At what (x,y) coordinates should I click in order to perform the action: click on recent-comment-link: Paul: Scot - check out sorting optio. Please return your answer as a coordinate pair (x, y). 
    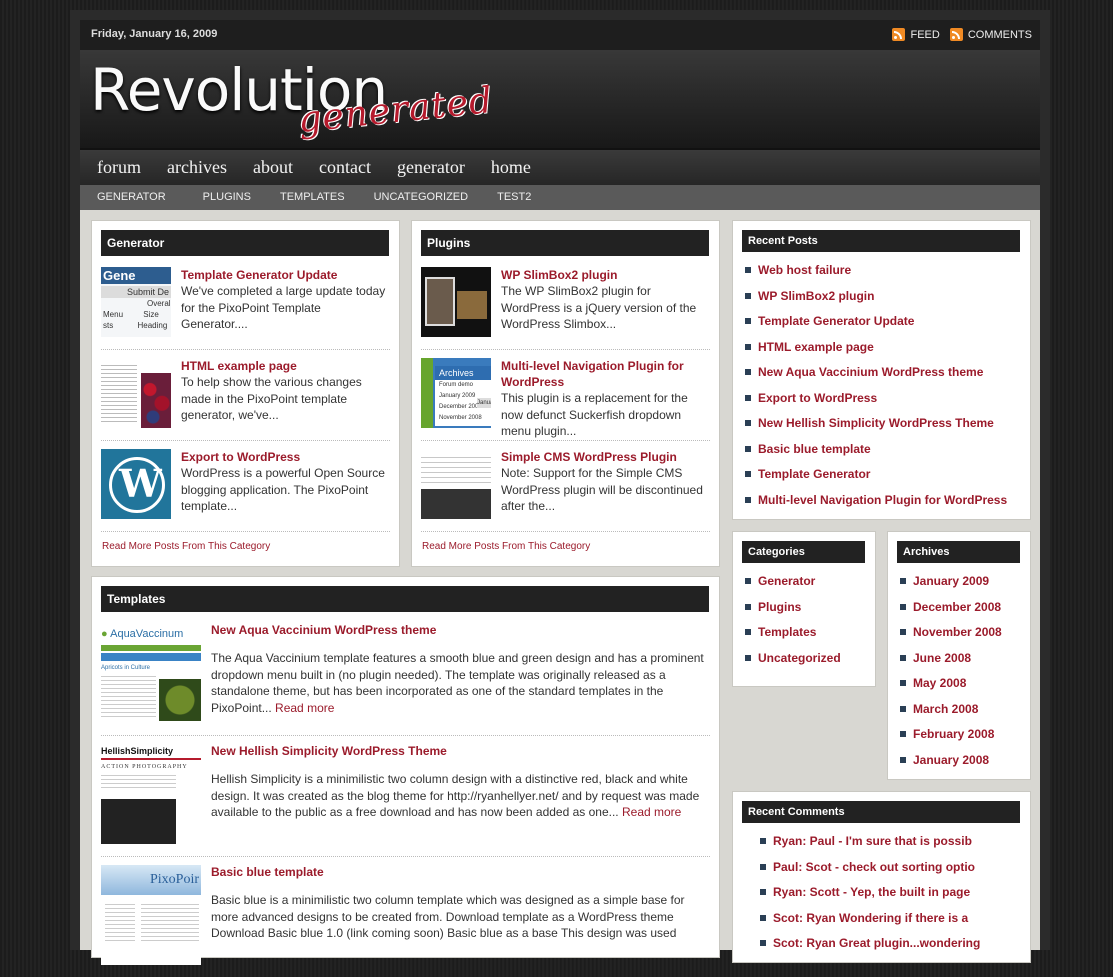
    Looking at the image, I should click on (890, 872).